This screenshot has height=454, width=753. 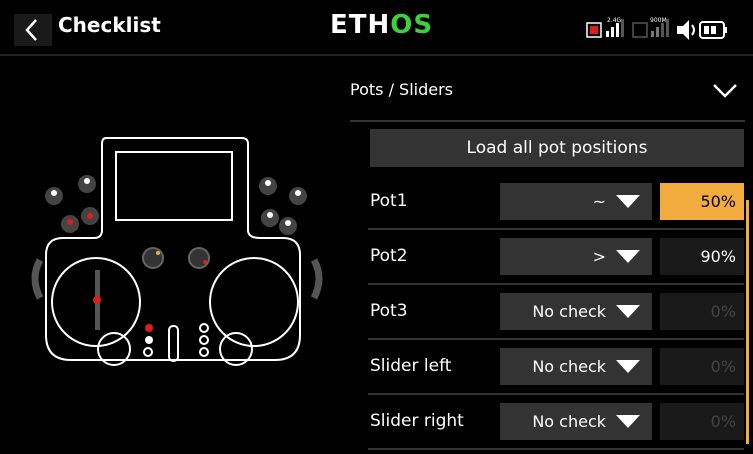 I want to click on section-title: Pots / Sliders, so click(x=401, y=89).